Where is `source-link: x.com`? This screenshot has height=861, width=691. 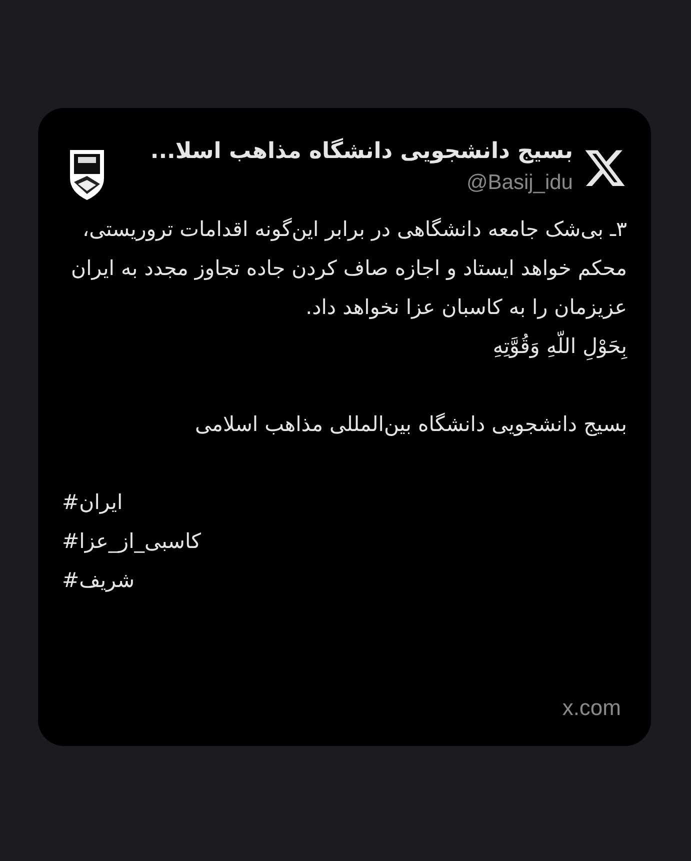
source-link: x.com is located at coordinates (594, 707).